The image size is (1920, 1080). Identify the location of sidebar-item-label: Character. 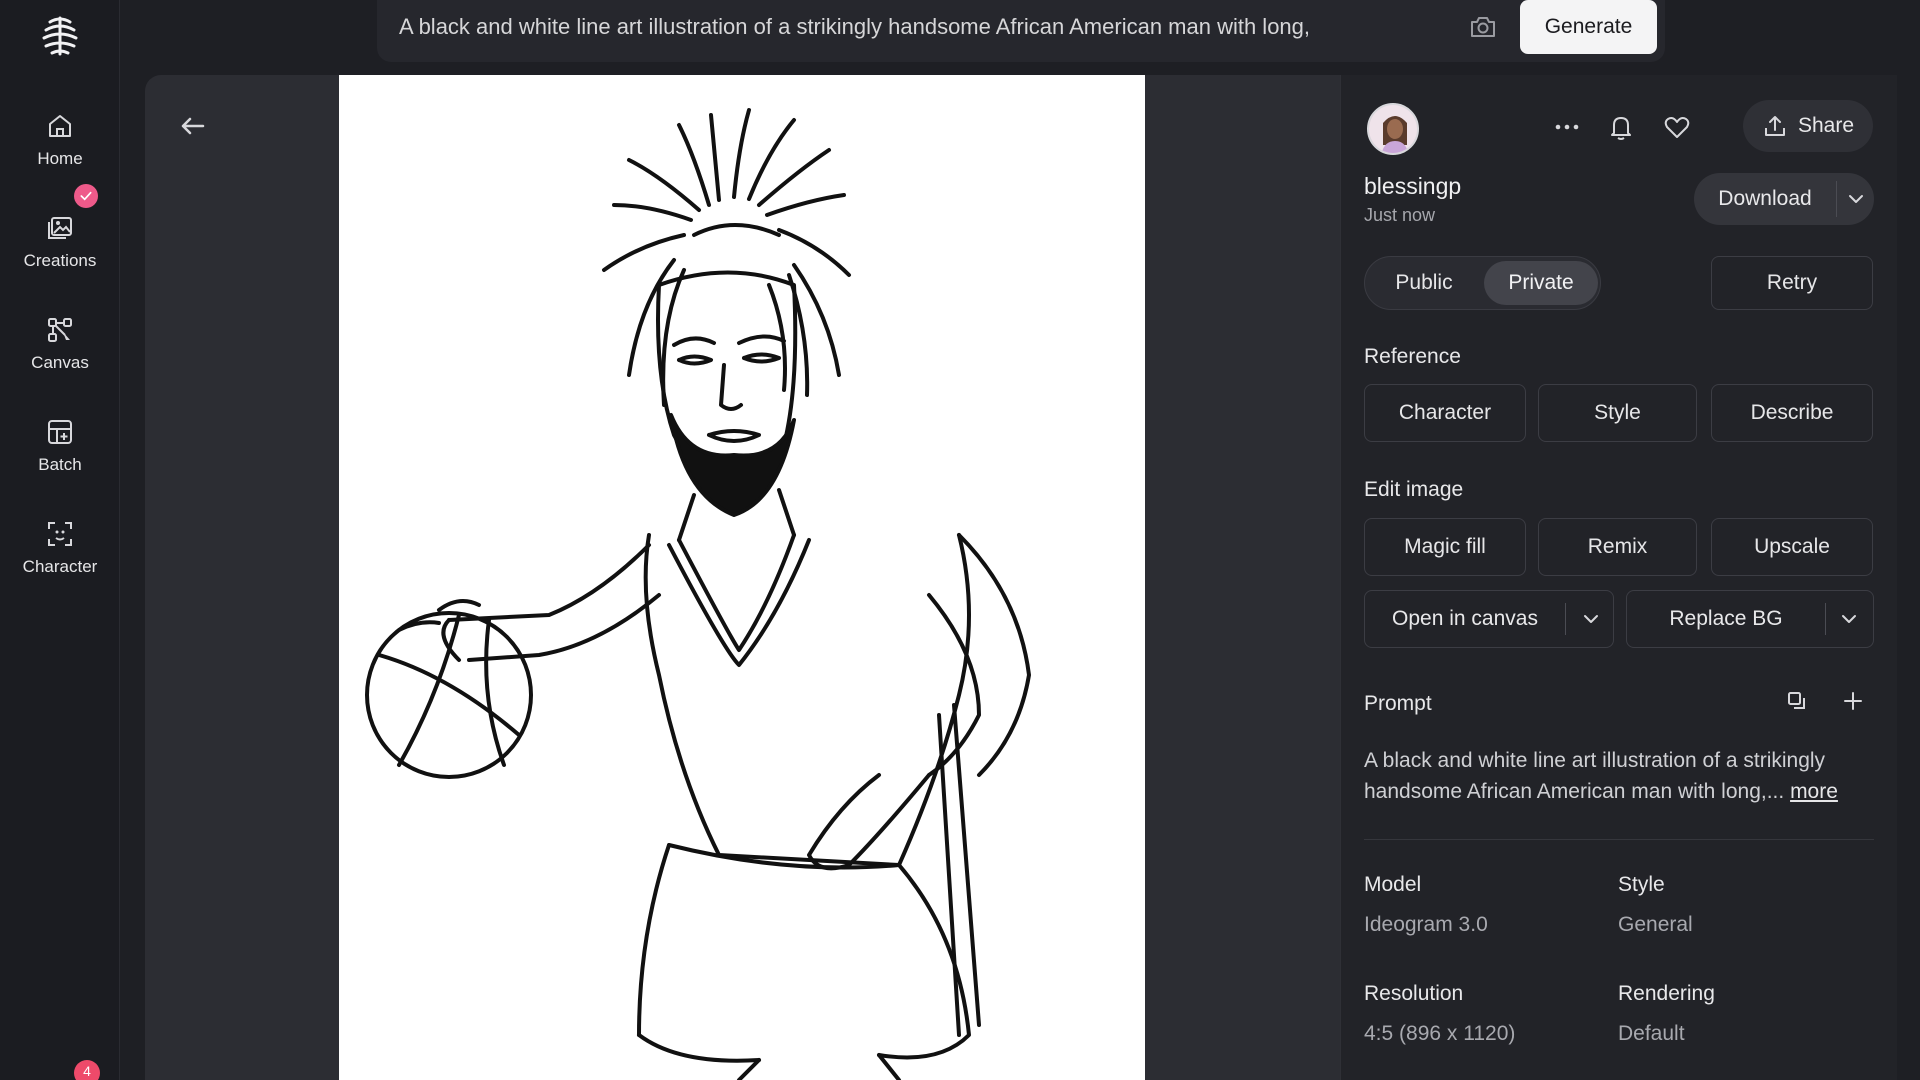
(60, 566).